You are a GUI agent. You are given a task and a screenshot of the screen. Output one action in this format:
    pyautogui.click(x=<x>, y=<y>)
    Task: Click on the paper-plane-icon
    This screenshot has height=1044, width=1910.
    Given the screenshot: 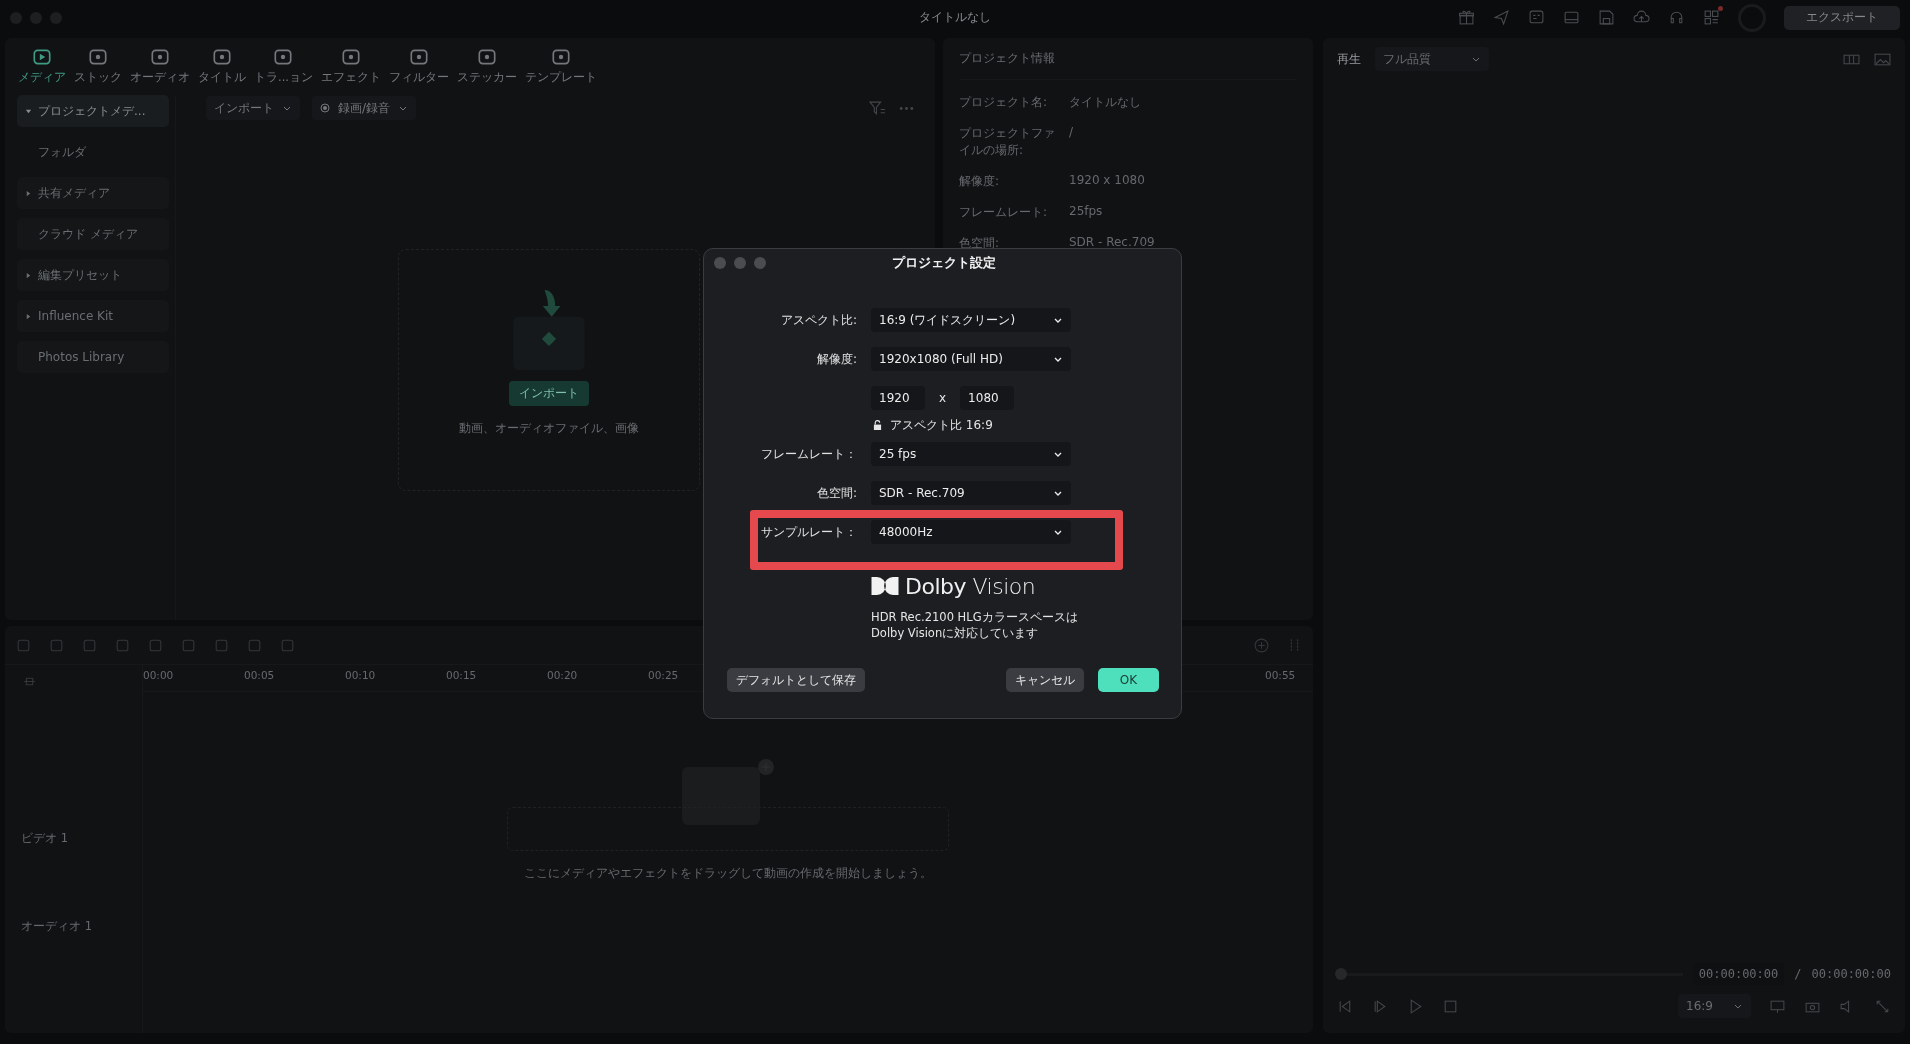 What is the action you would take?
    pyautogui.click(x=1501, y=17)
    